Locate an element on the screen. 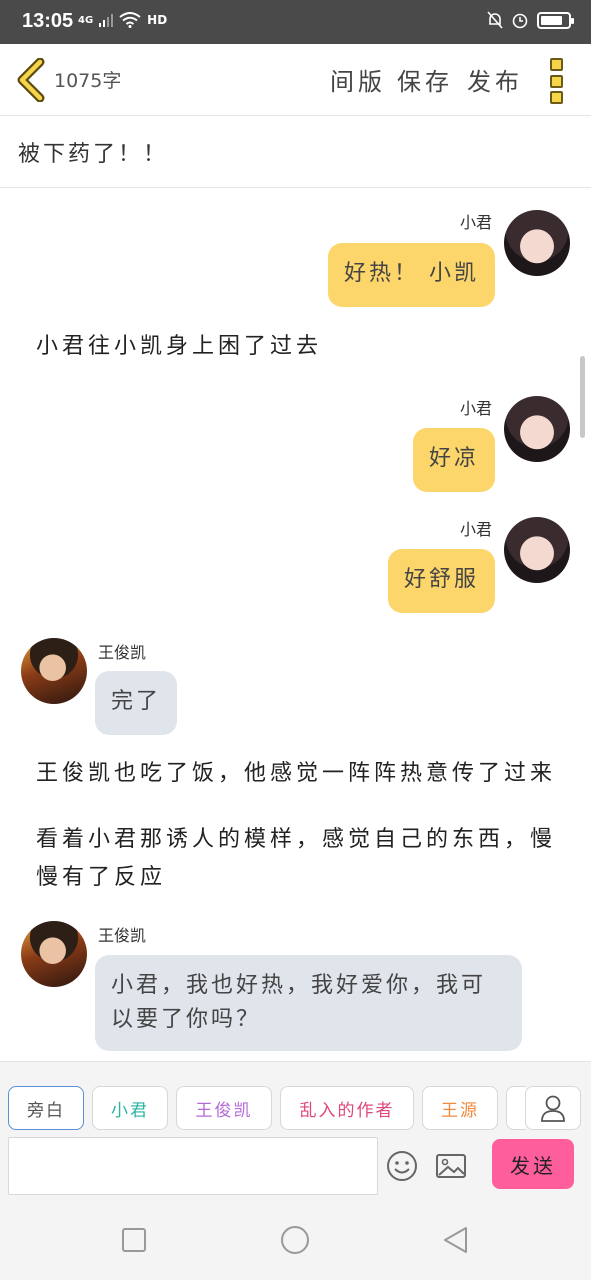 Image resolution: width=591 pixels, height=1280 pixels. wifi-icon is located at coordinates (130, 20).